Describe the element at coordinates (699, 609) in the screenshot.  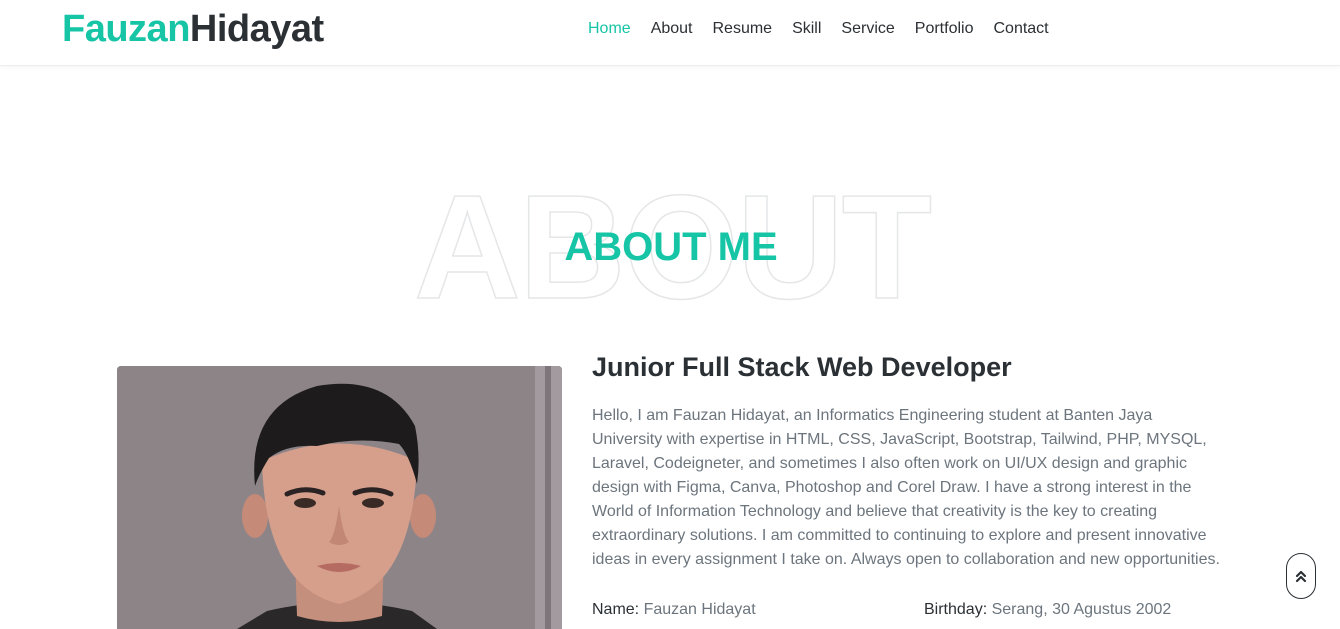
I see `info-value: Fauzan Hidayat` at that location.